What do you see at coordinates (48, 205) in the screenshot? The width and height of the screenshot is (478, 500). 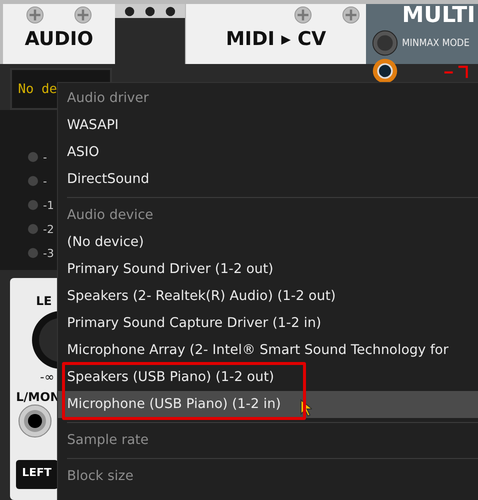 I see `meter-label: -1` at bounding box center [48, 205].